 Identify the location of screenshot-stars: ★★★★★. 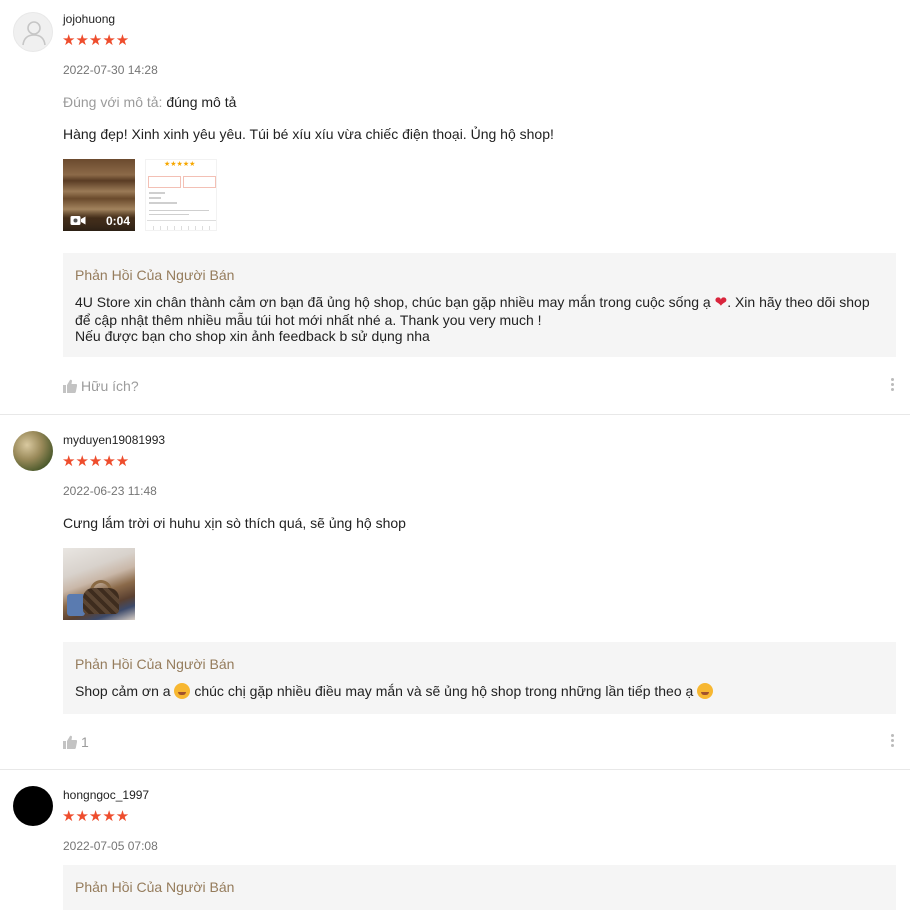
(180, 164).